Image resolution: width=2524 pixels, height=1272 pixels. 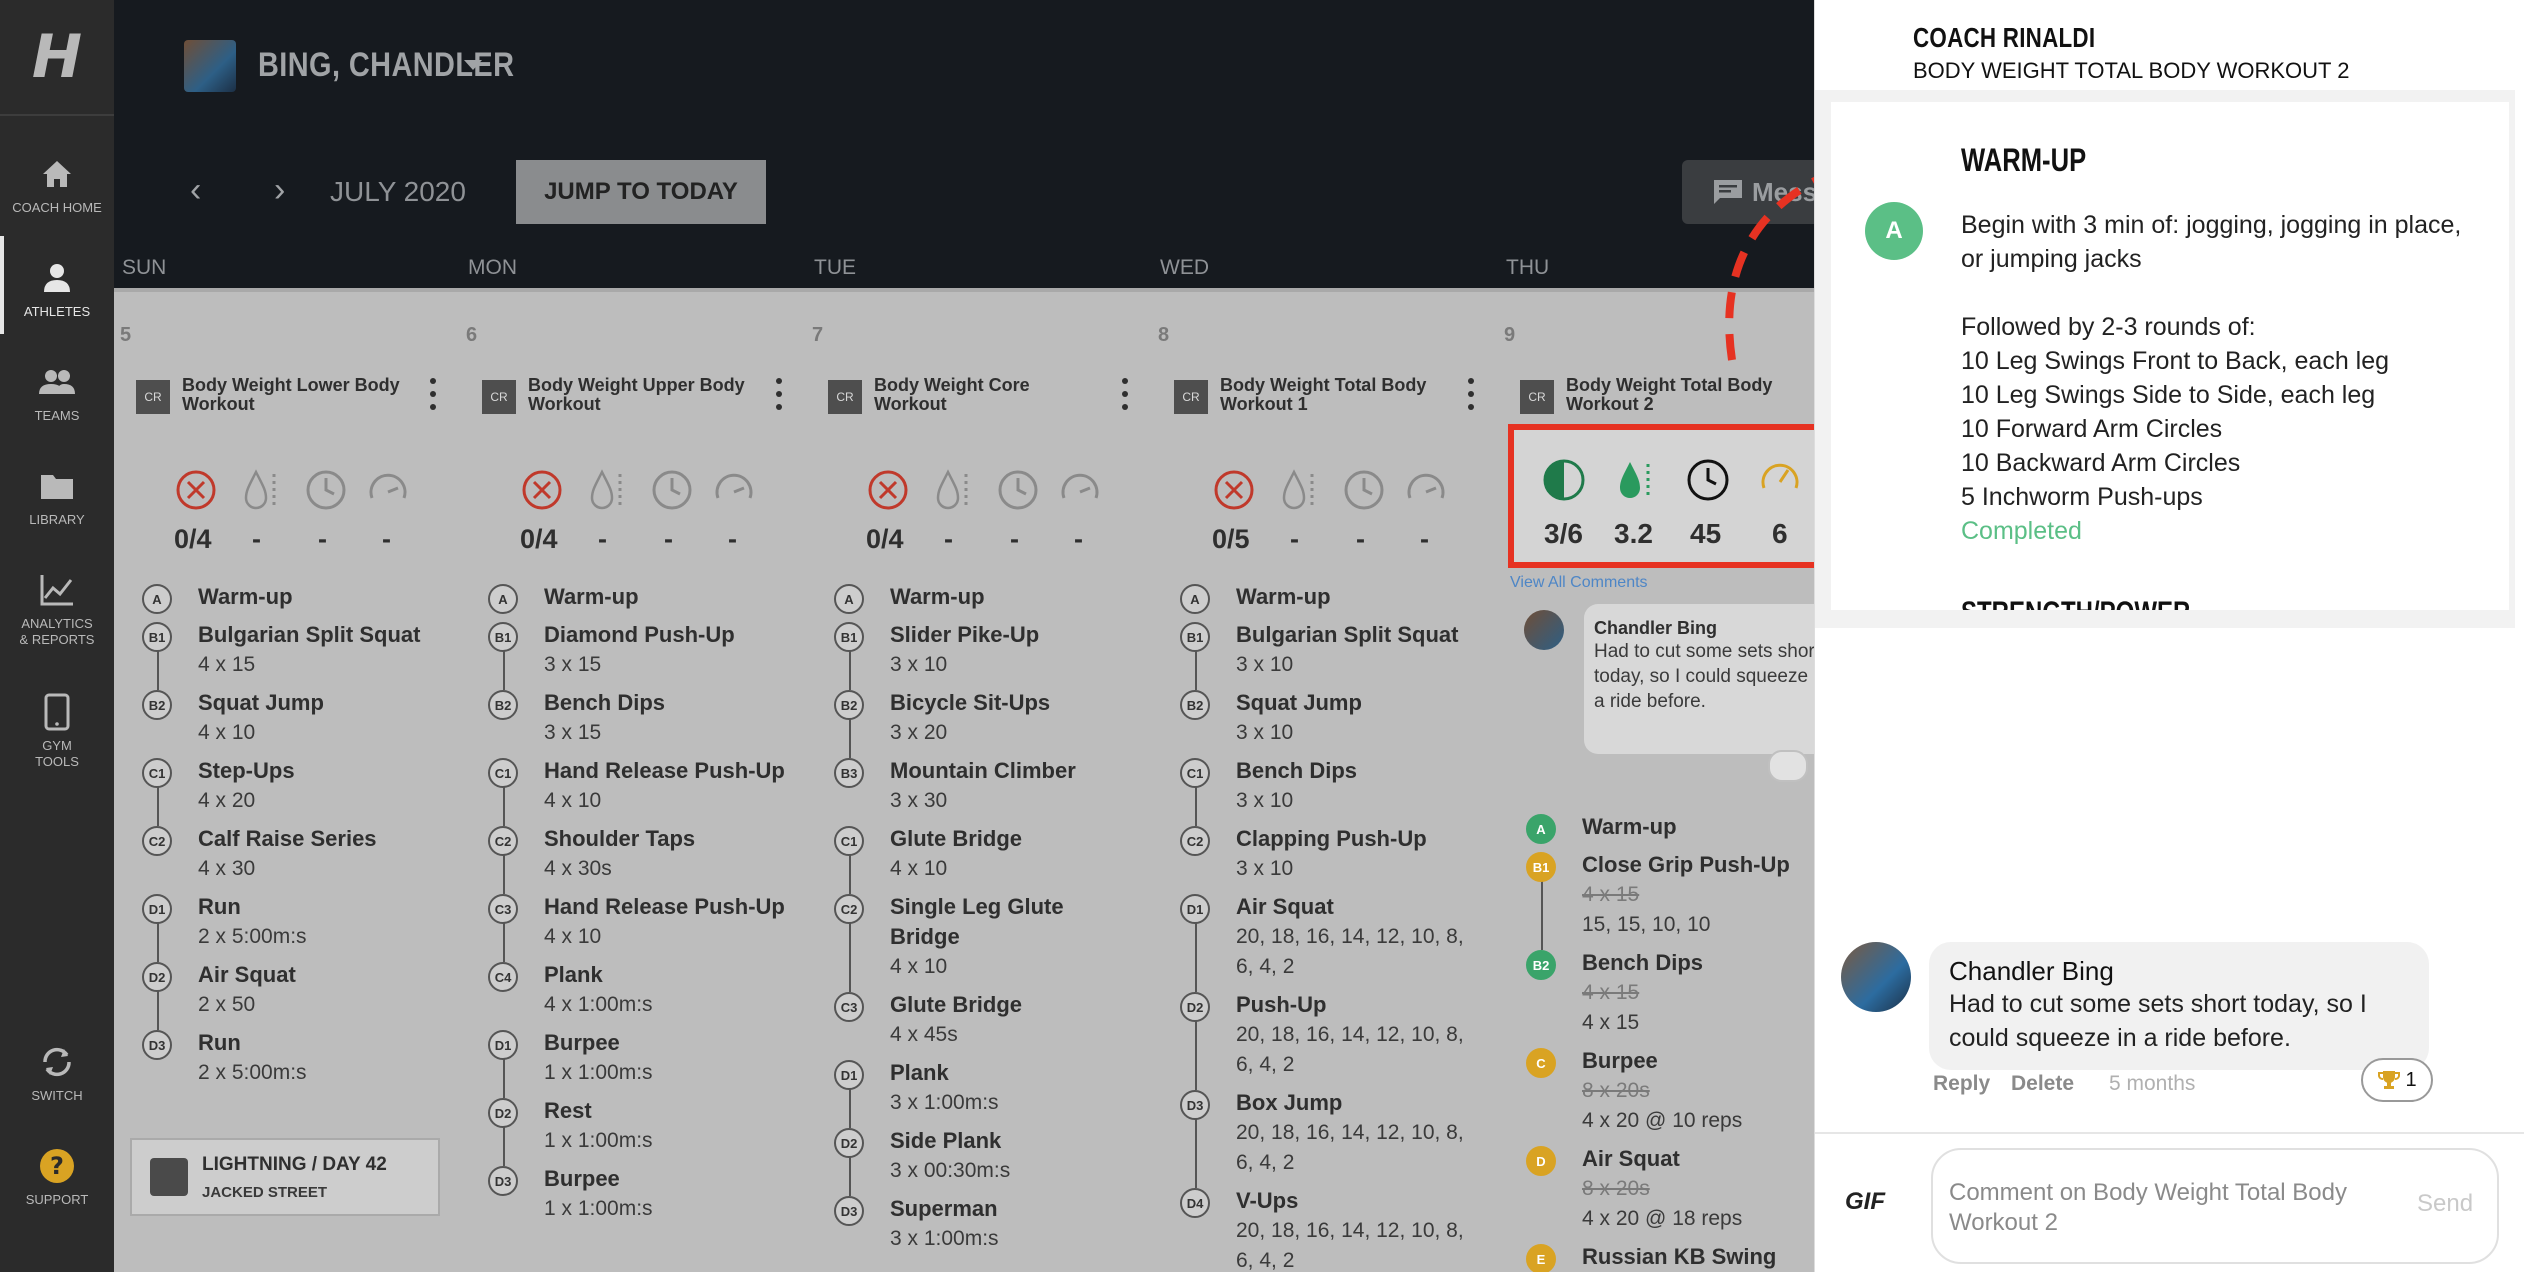 What do you see at coordinates (1788, 766) in the screenshot?
I see `trophy-reaction-badge` at bounding box center [1788, 766].